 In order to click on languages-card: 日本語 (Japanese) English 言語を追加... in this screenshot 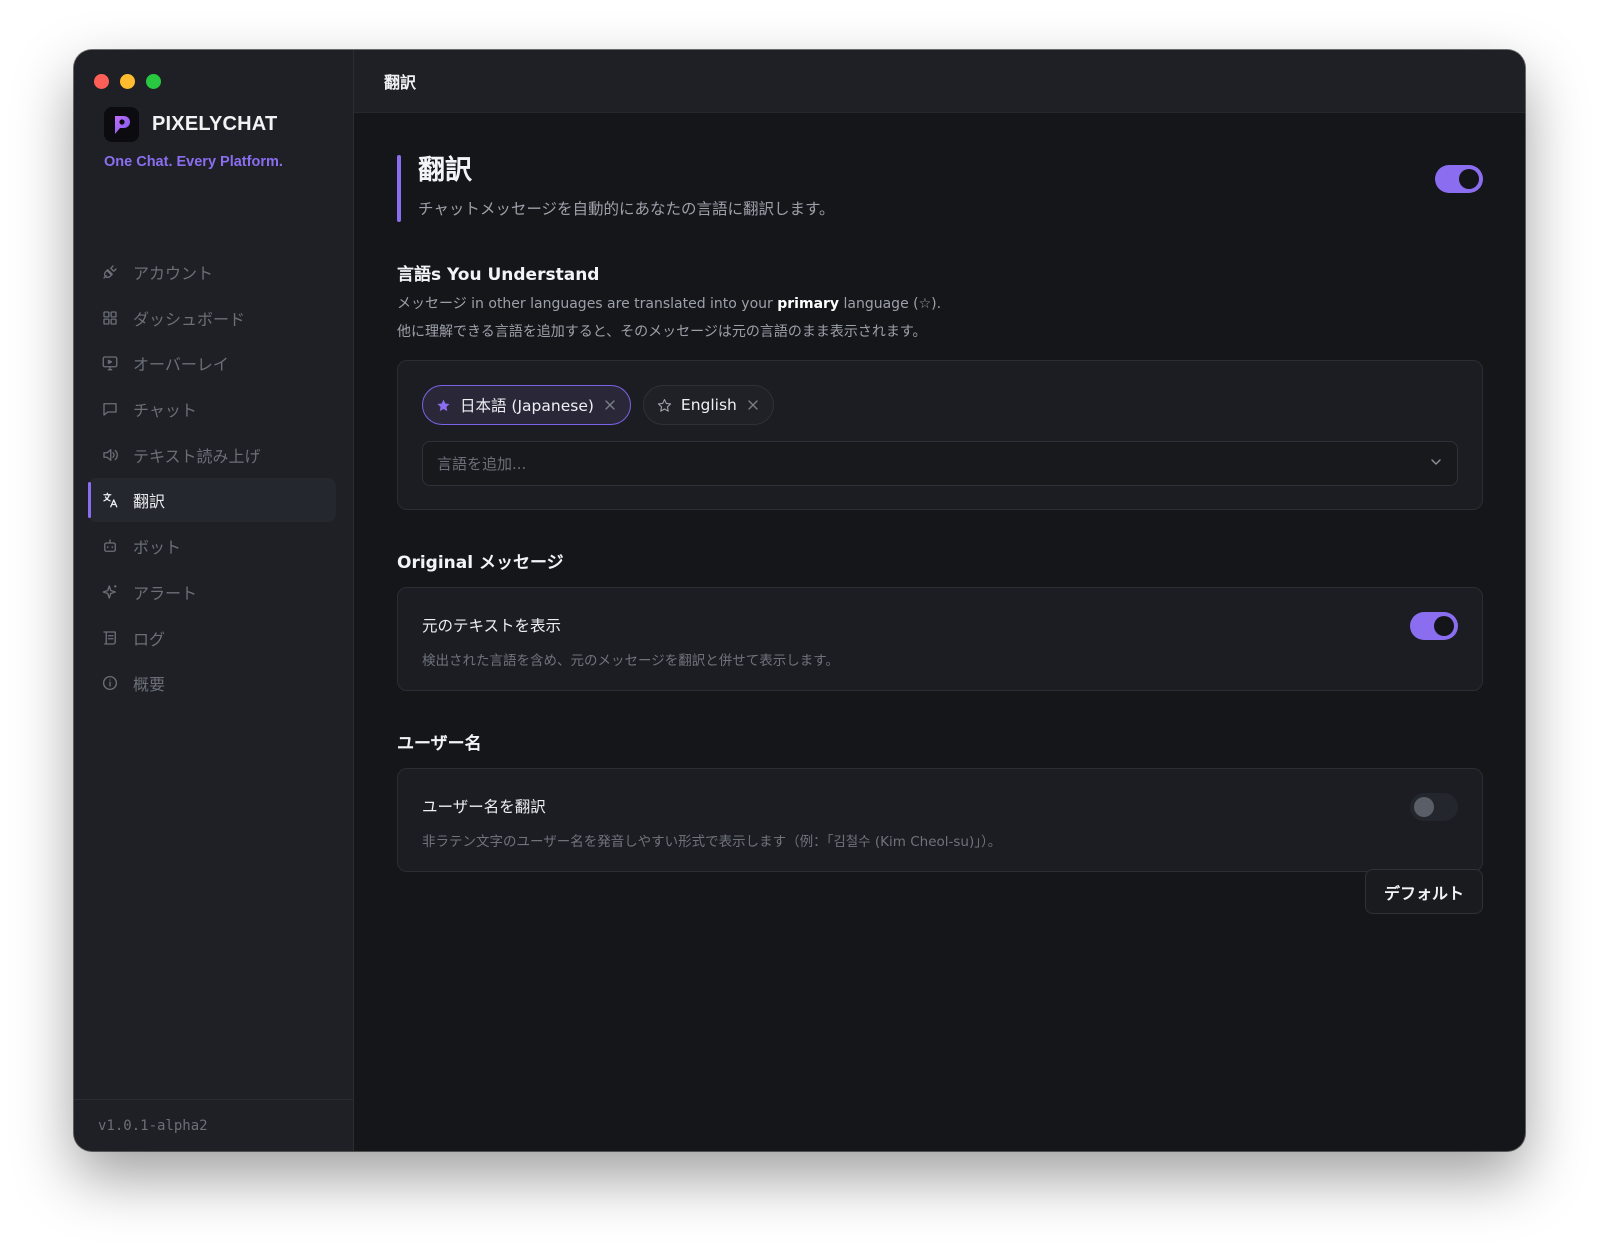, I will do `click(940, 435)`.